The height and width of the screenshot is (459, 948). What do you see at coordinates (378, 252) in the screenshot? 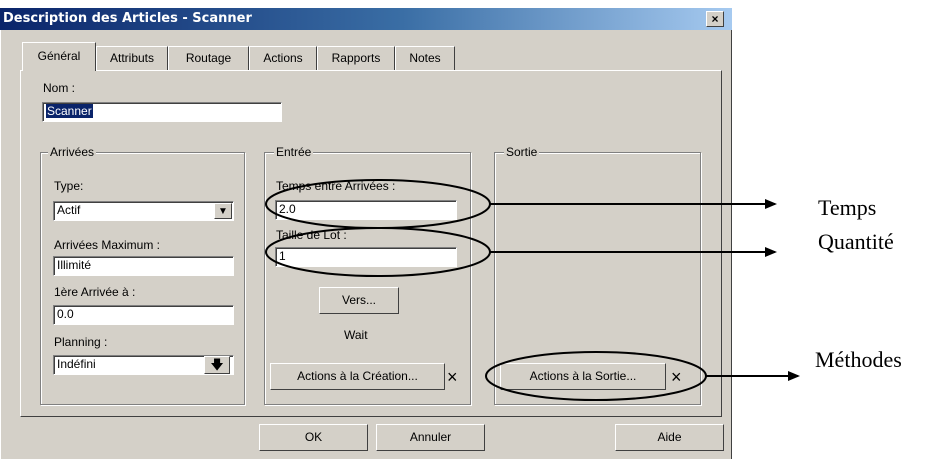
I see `lot-highlight-ellipse` at bounding box center [378, 252].